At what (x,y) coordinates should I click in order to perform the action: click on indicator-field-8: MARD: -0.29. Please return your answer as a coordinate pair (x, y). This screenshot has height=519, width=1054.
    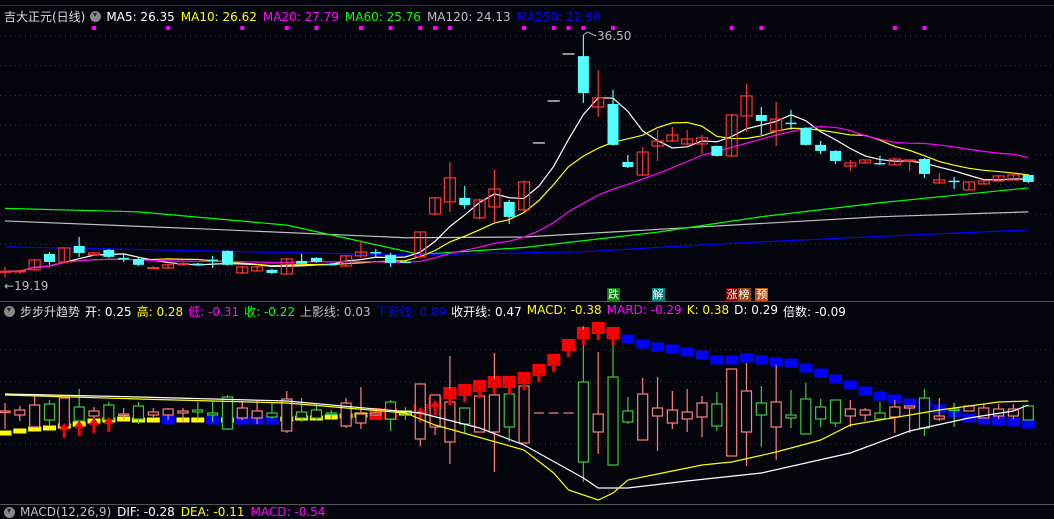
    Looking at the image, I should click on (644, 310).